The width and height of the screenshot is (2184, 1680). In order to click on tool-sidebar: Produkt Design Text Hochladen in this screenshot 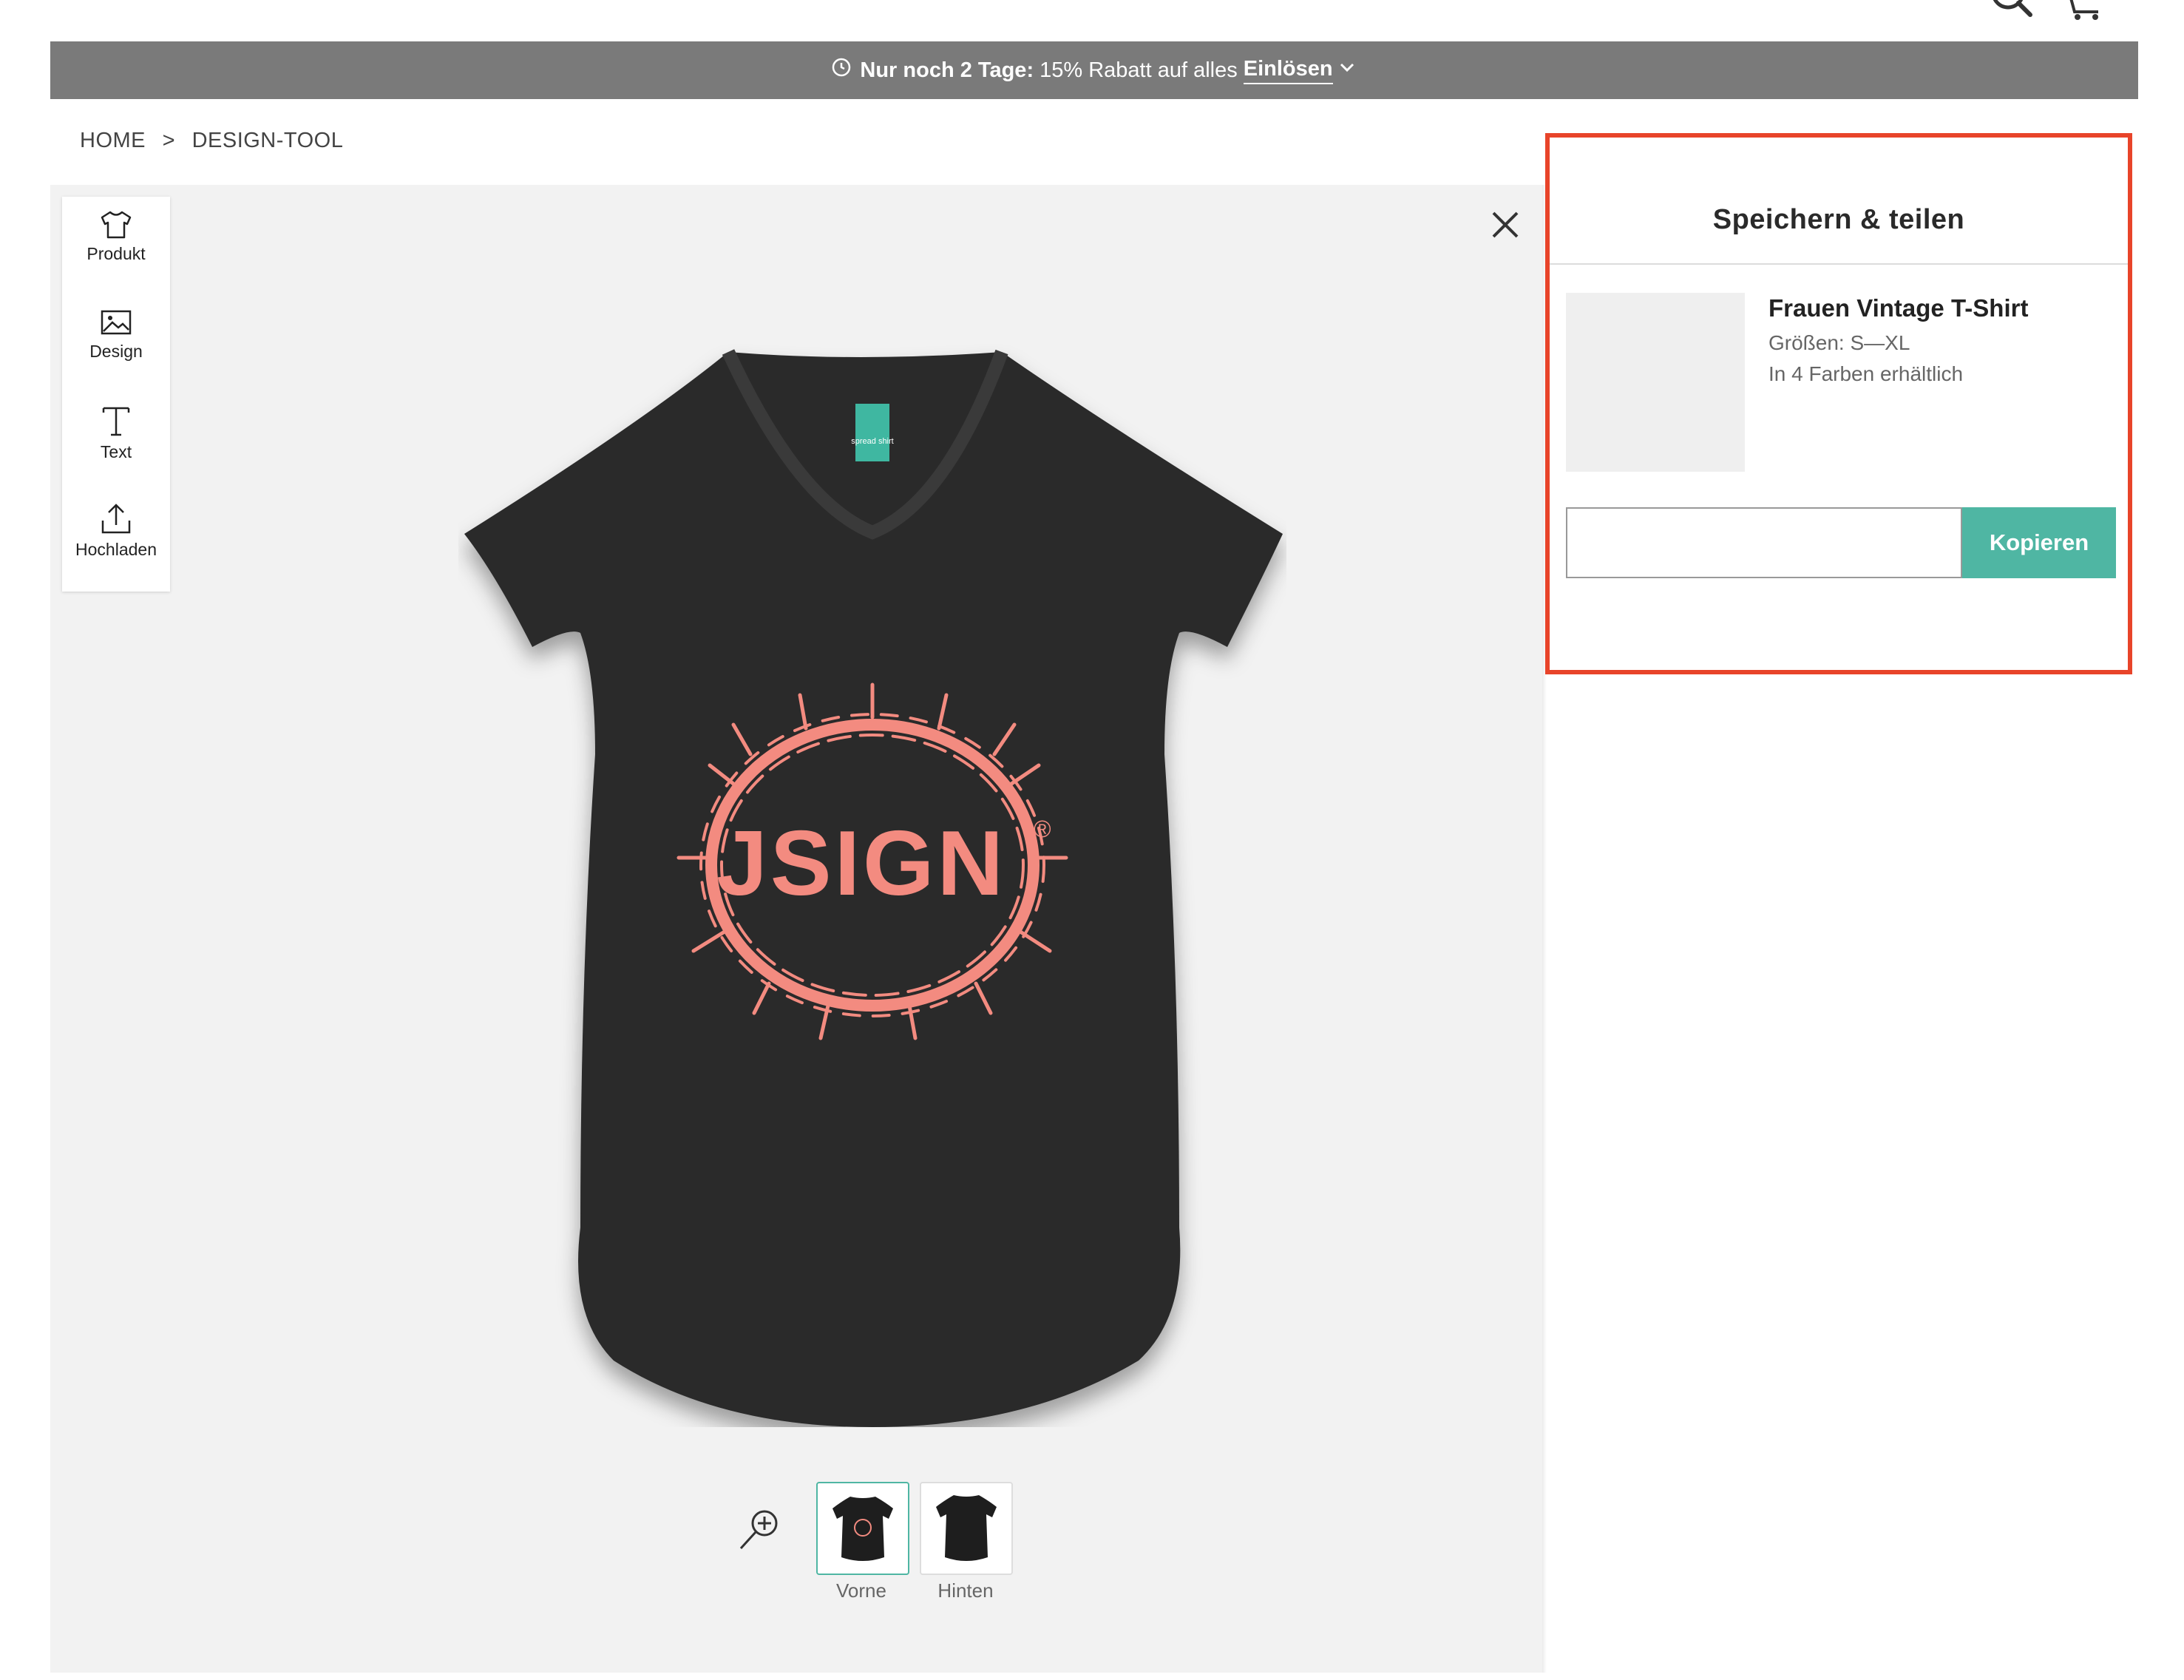, I will do `click(116, 394)`.